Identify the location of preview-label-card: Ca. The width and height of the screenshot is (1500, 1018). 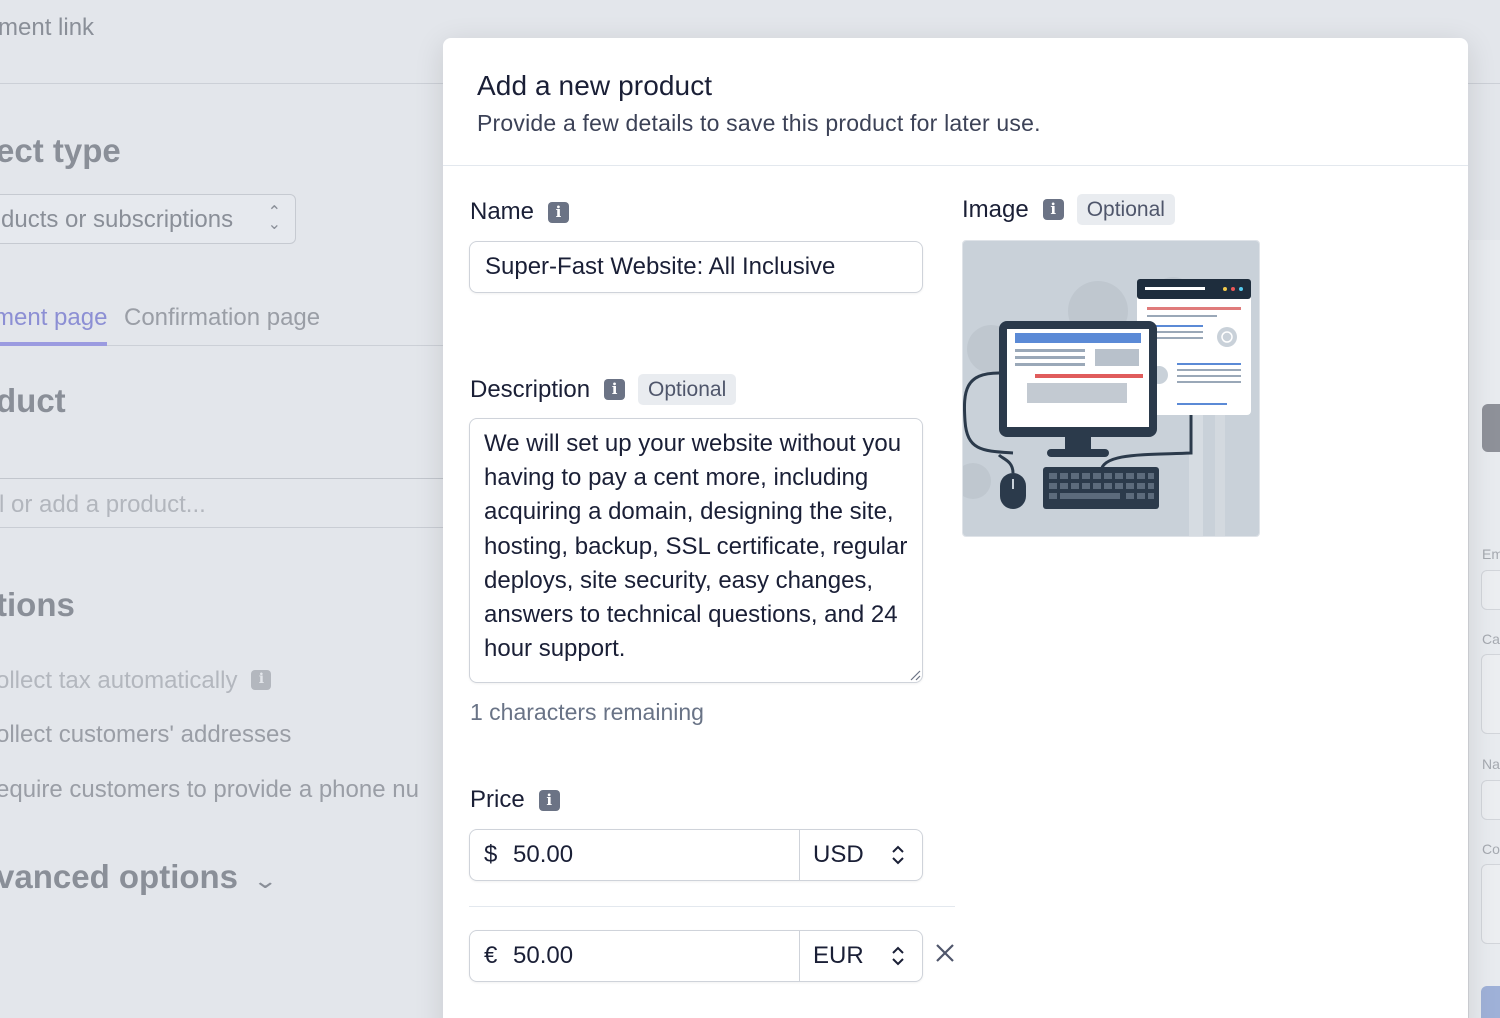
(1491, 639).